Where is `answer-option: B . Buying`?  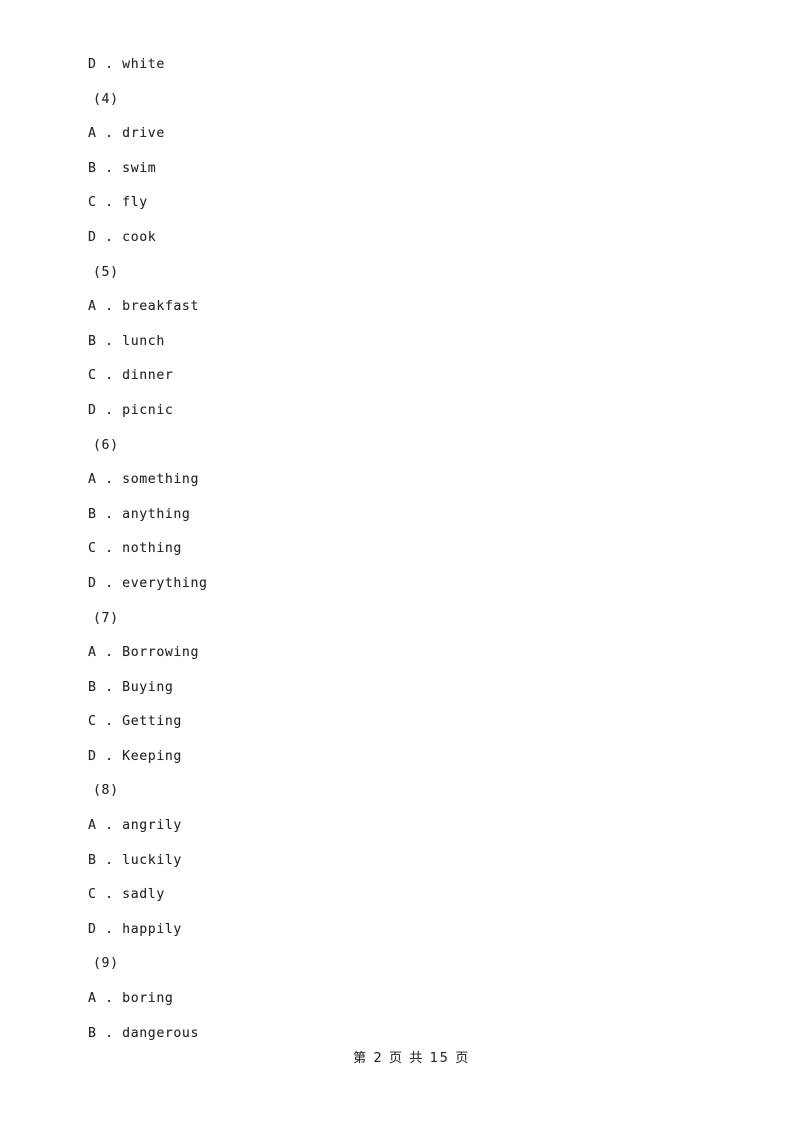
answer-option: B . Buying is located at coordinates (388, 688).